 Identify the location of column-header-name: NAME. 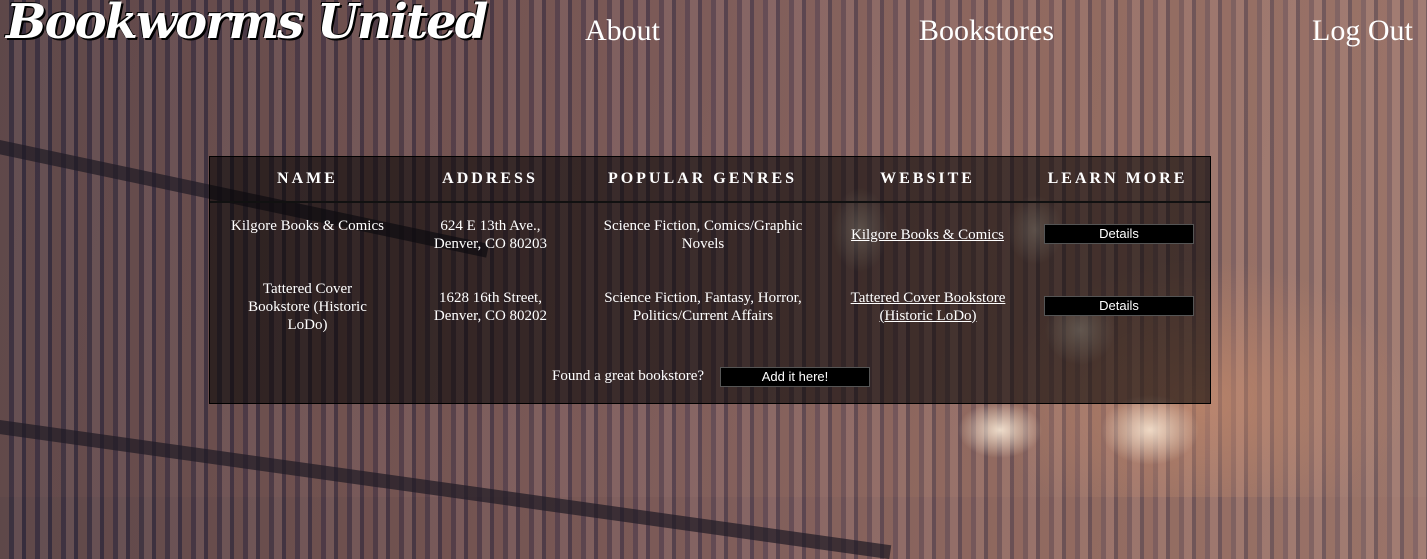
(307, 178).